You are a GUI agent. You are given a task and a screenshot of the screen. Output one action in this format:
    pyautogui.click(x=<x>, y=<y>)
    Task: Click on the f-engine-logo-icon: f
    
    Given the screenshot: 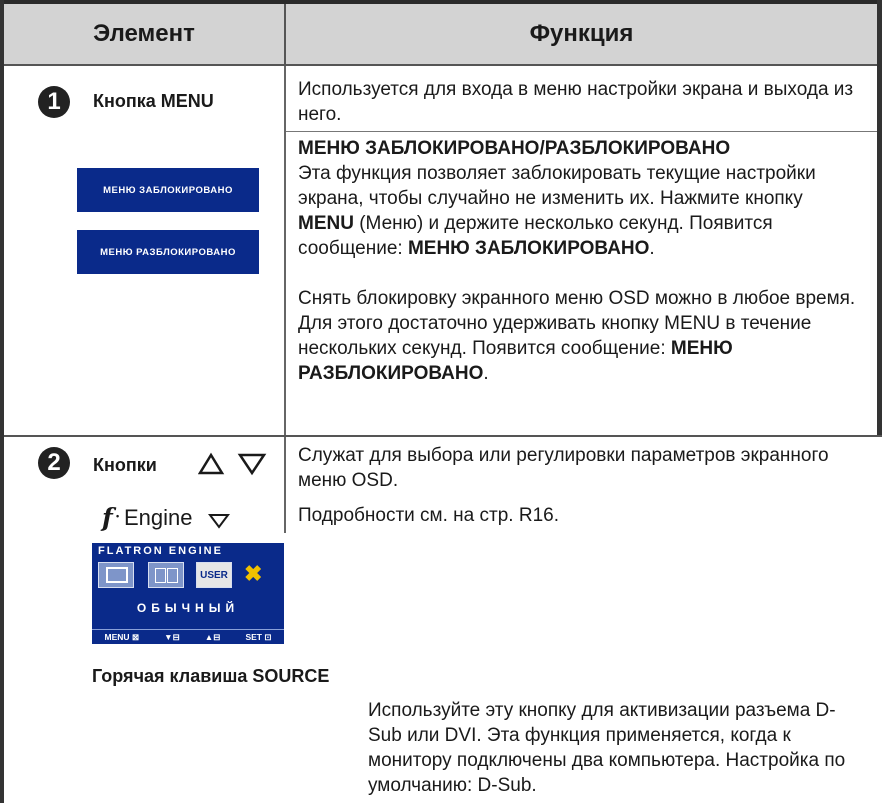 What is the action you would take?
    pyautogui.click(x=107, y=517)
    